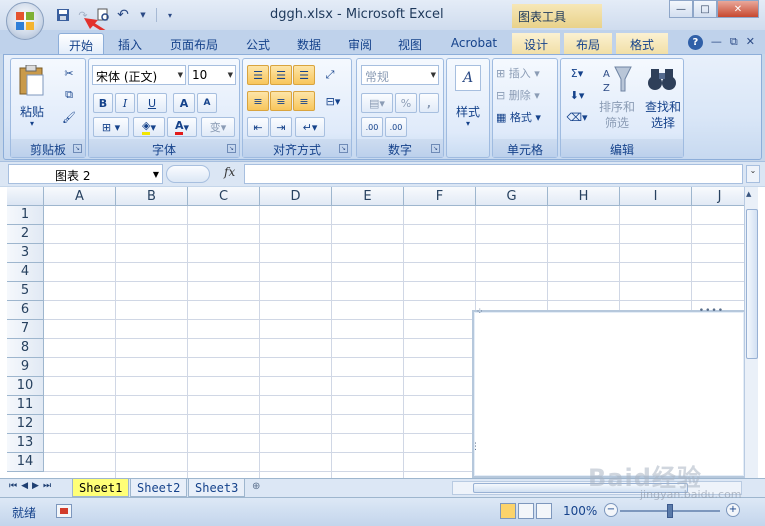 Image resolution: width=765 pixels, height=526 pixels. What do you see at coordinates (474, 43) in the screenshot?
I see `tab-acrobat: Acrobat` at bounding box center [474, 43].